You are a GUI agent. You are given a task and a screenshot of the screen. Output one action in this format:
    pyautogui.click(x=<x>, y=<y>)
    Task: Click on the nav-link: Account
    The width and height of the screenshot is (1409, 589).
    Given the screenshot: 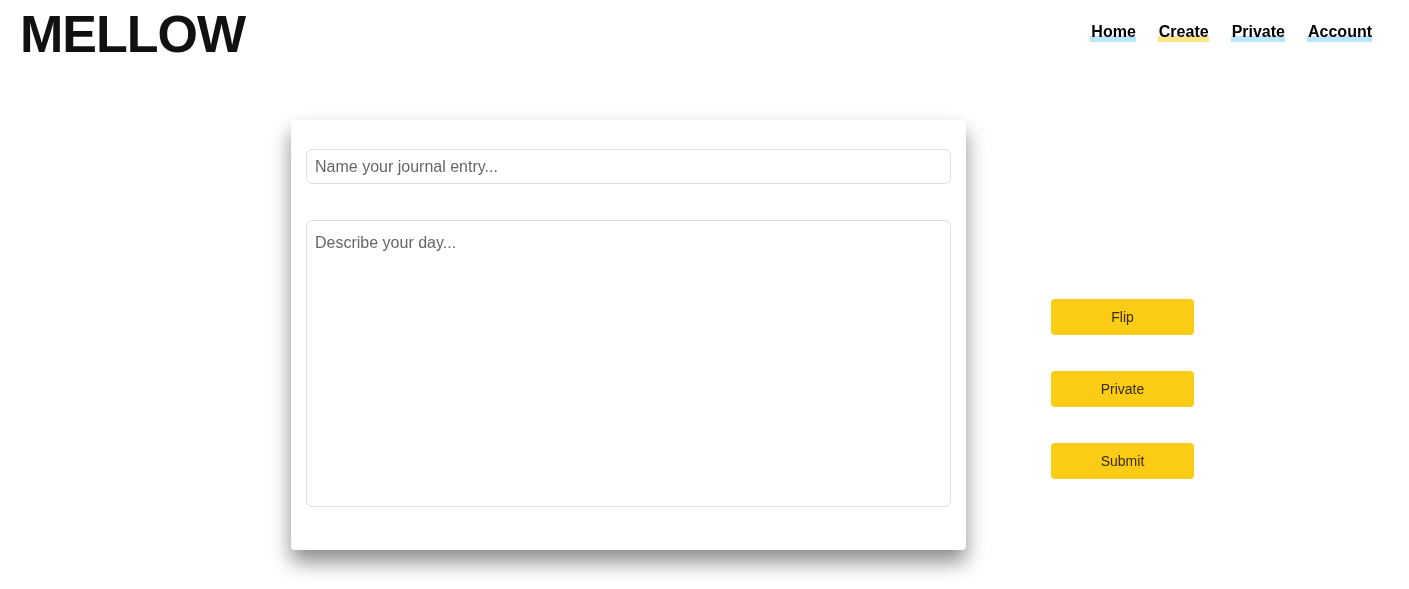 What is the action you would take?
    pyautogui.click(x=1339, y=32)
    